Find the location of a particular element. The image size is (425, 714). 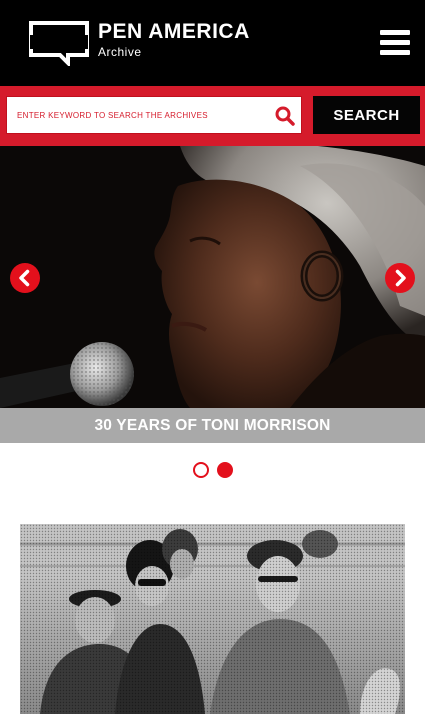

slide-caption: 30 YEARS OF TONI MORRISON is located at coordinates (212, 425).